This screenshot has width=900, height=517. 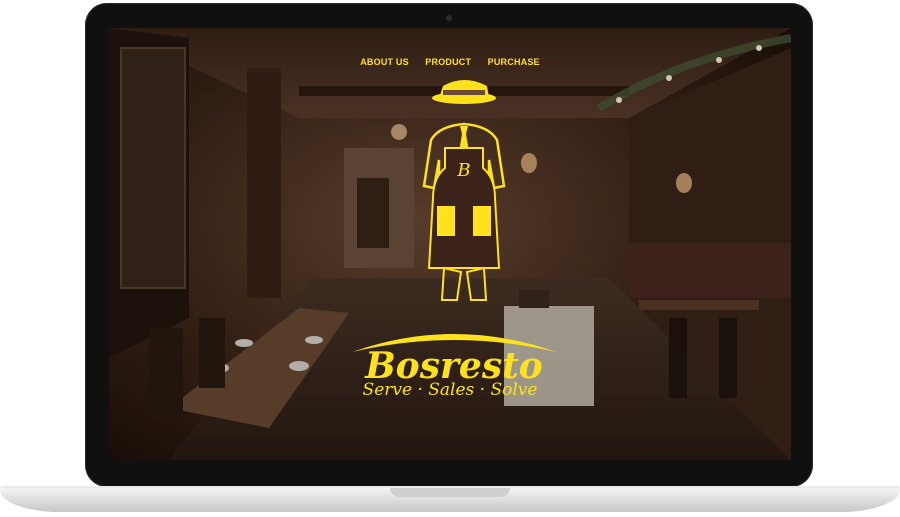 I want to click on brand-tagline: Serve · Sales · Solve, so click(x=450, y=390).